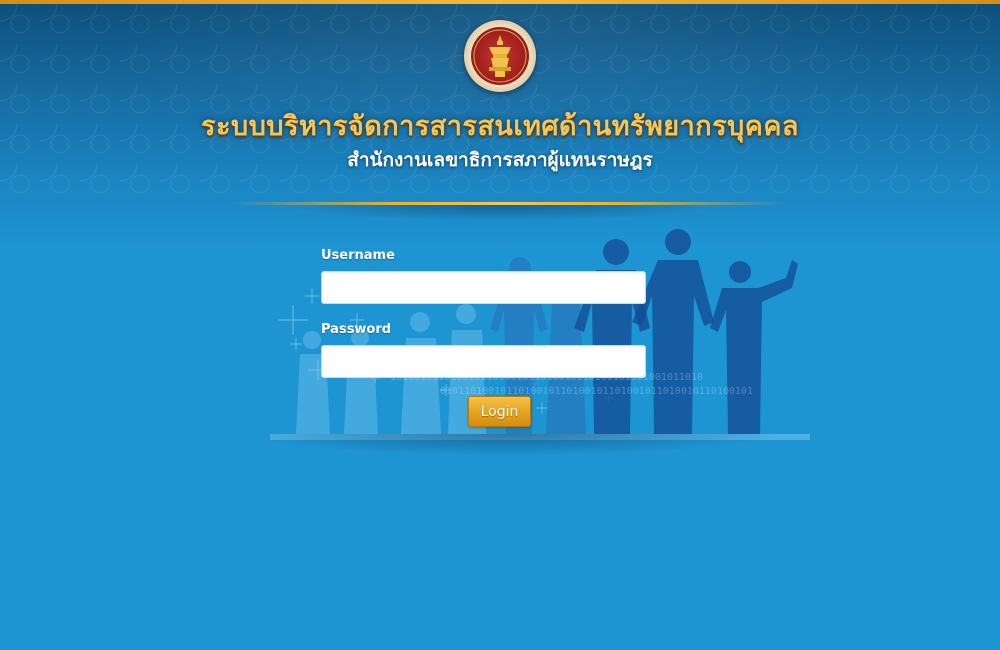  Describe the element at coordinates (483, 361) in the screenshot. I see `password-input` at that location.